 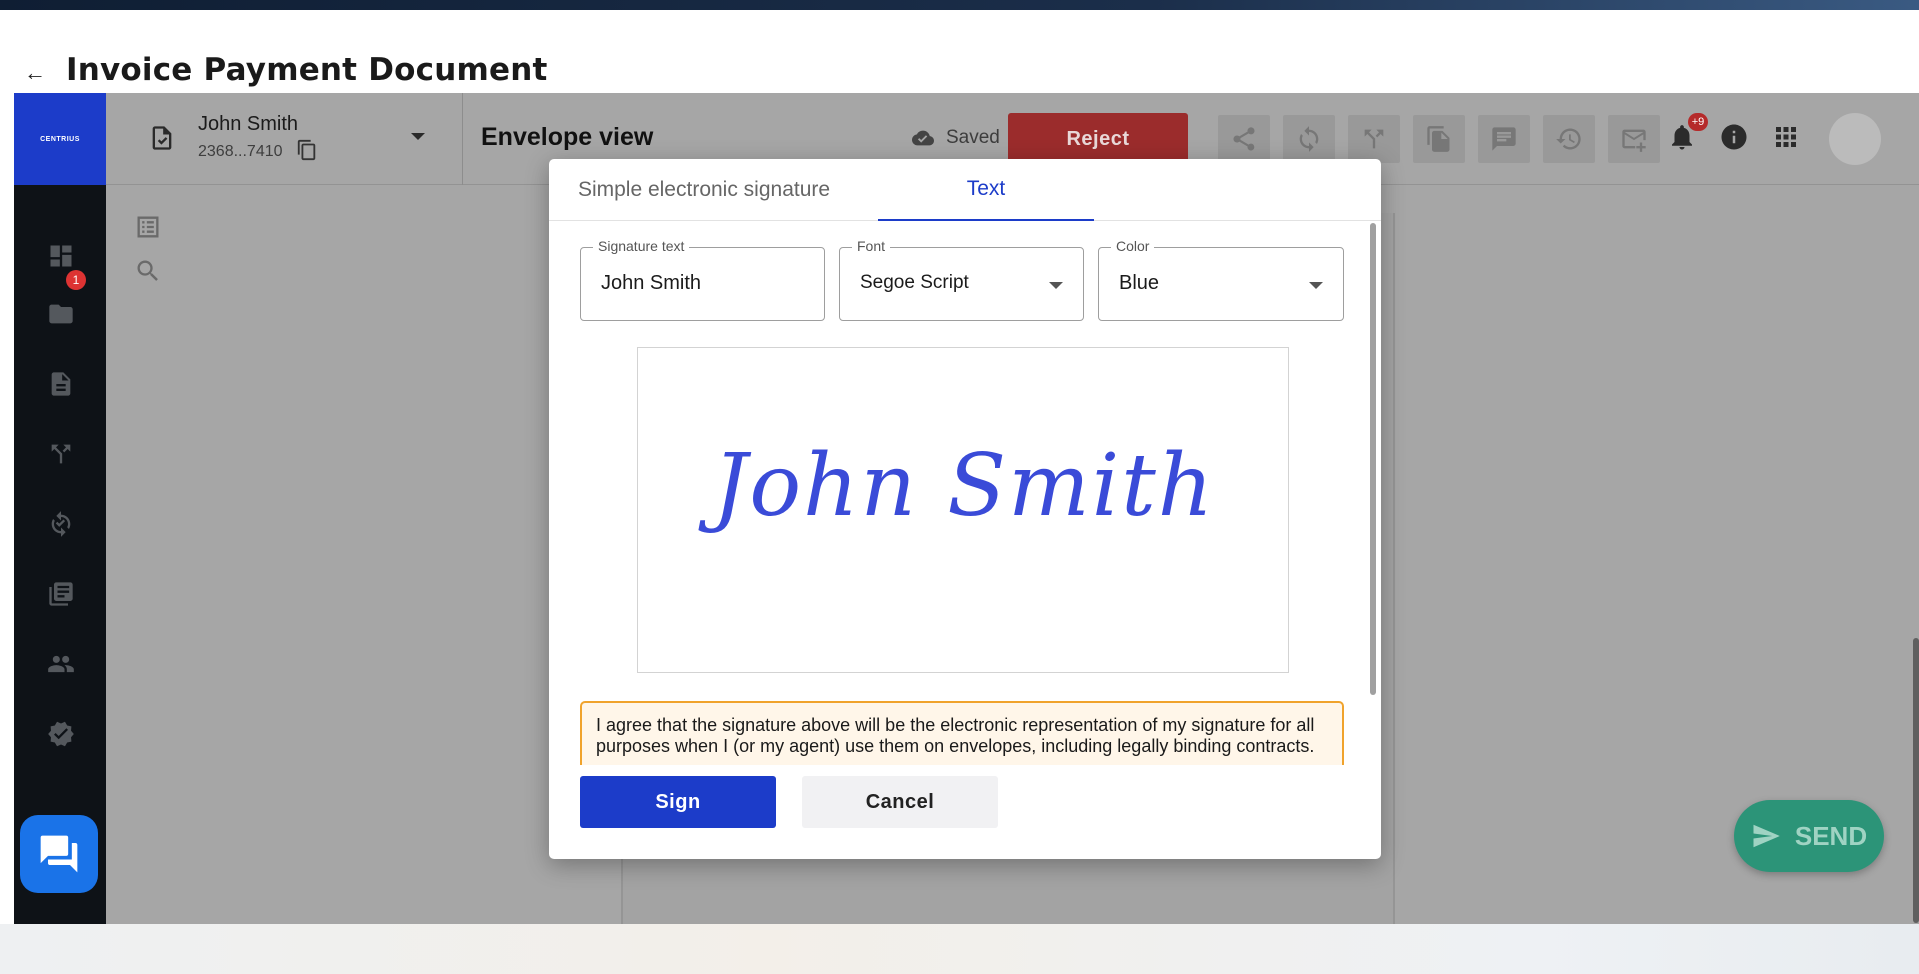 What do you see at coordinates (148, 271) in the screenshot?
I see `search-icon` at bounding box center [148, 271].